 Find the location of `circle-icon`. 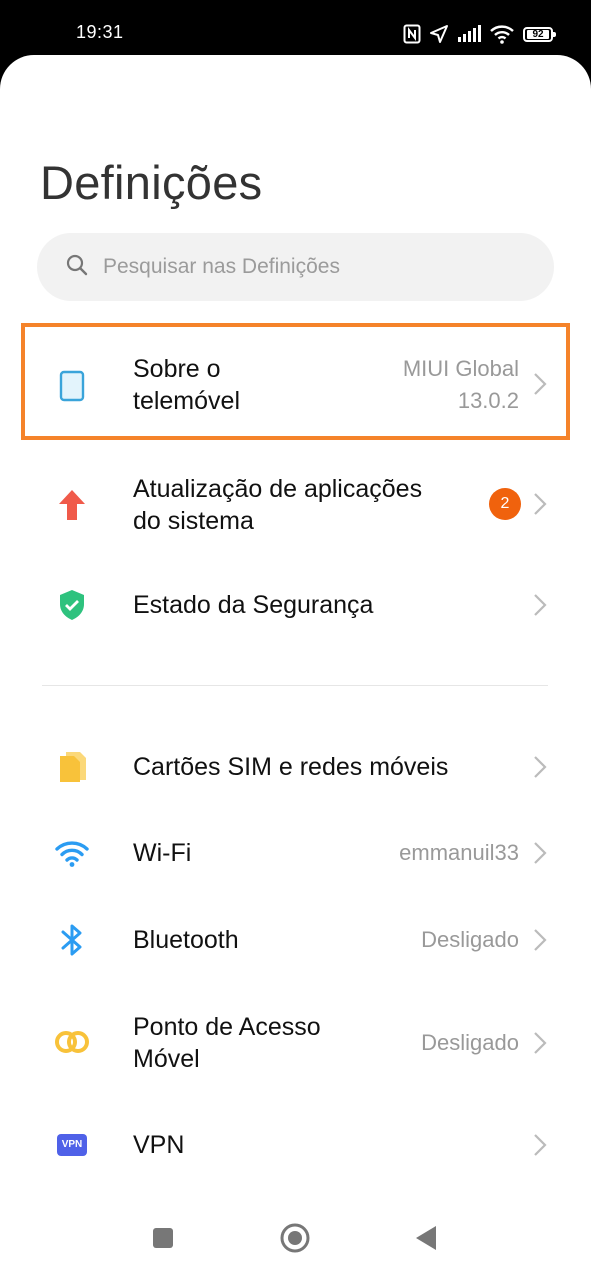

circle-icon is located at coordinates (295, 1238).